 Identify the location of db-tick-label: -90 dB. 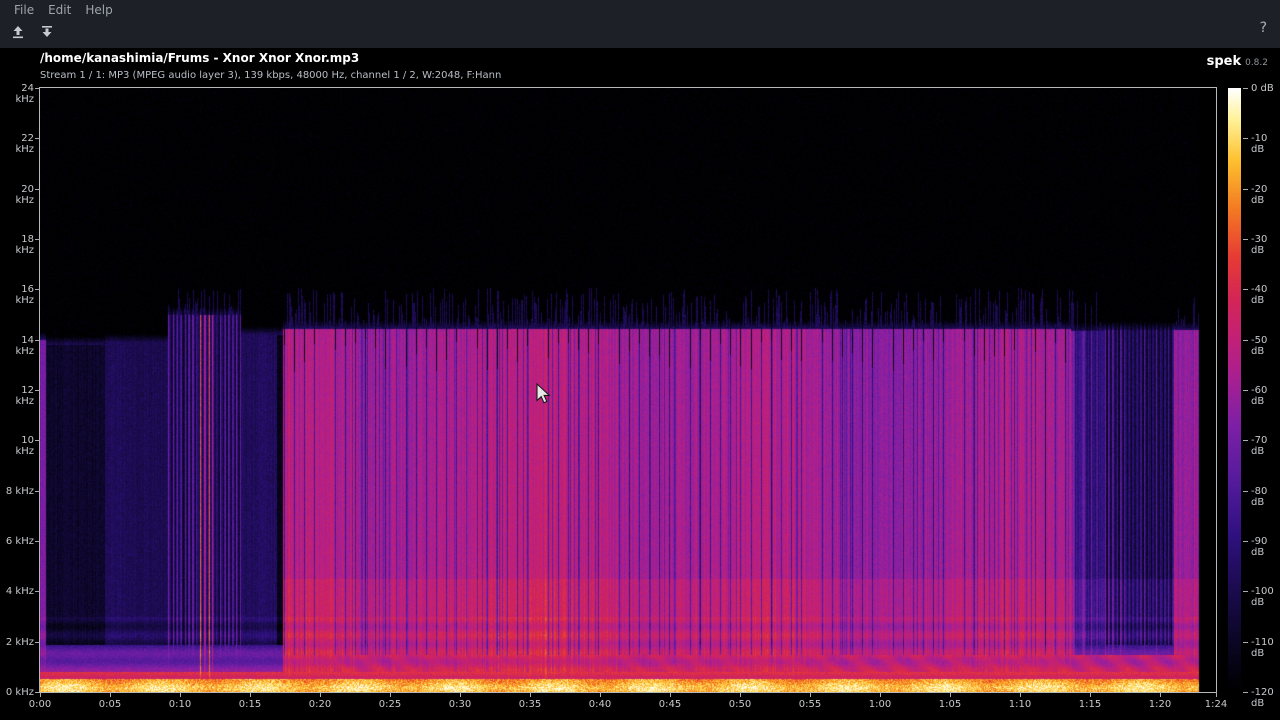
(1259, 547).